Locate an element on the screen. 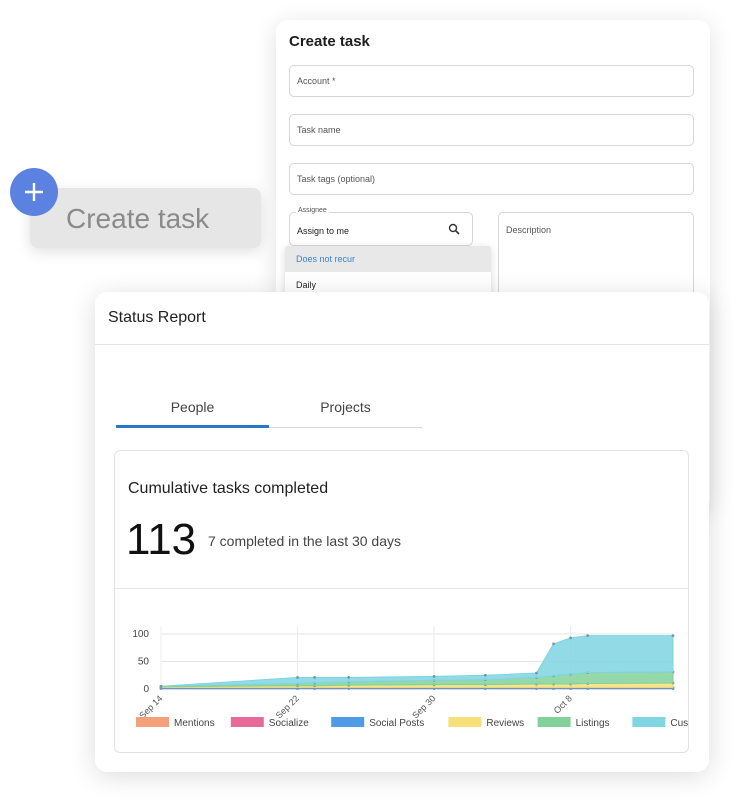 The width and height of the screenshot is (748, 806). create-task-pill: Create task is located at coordinates (145, 218).